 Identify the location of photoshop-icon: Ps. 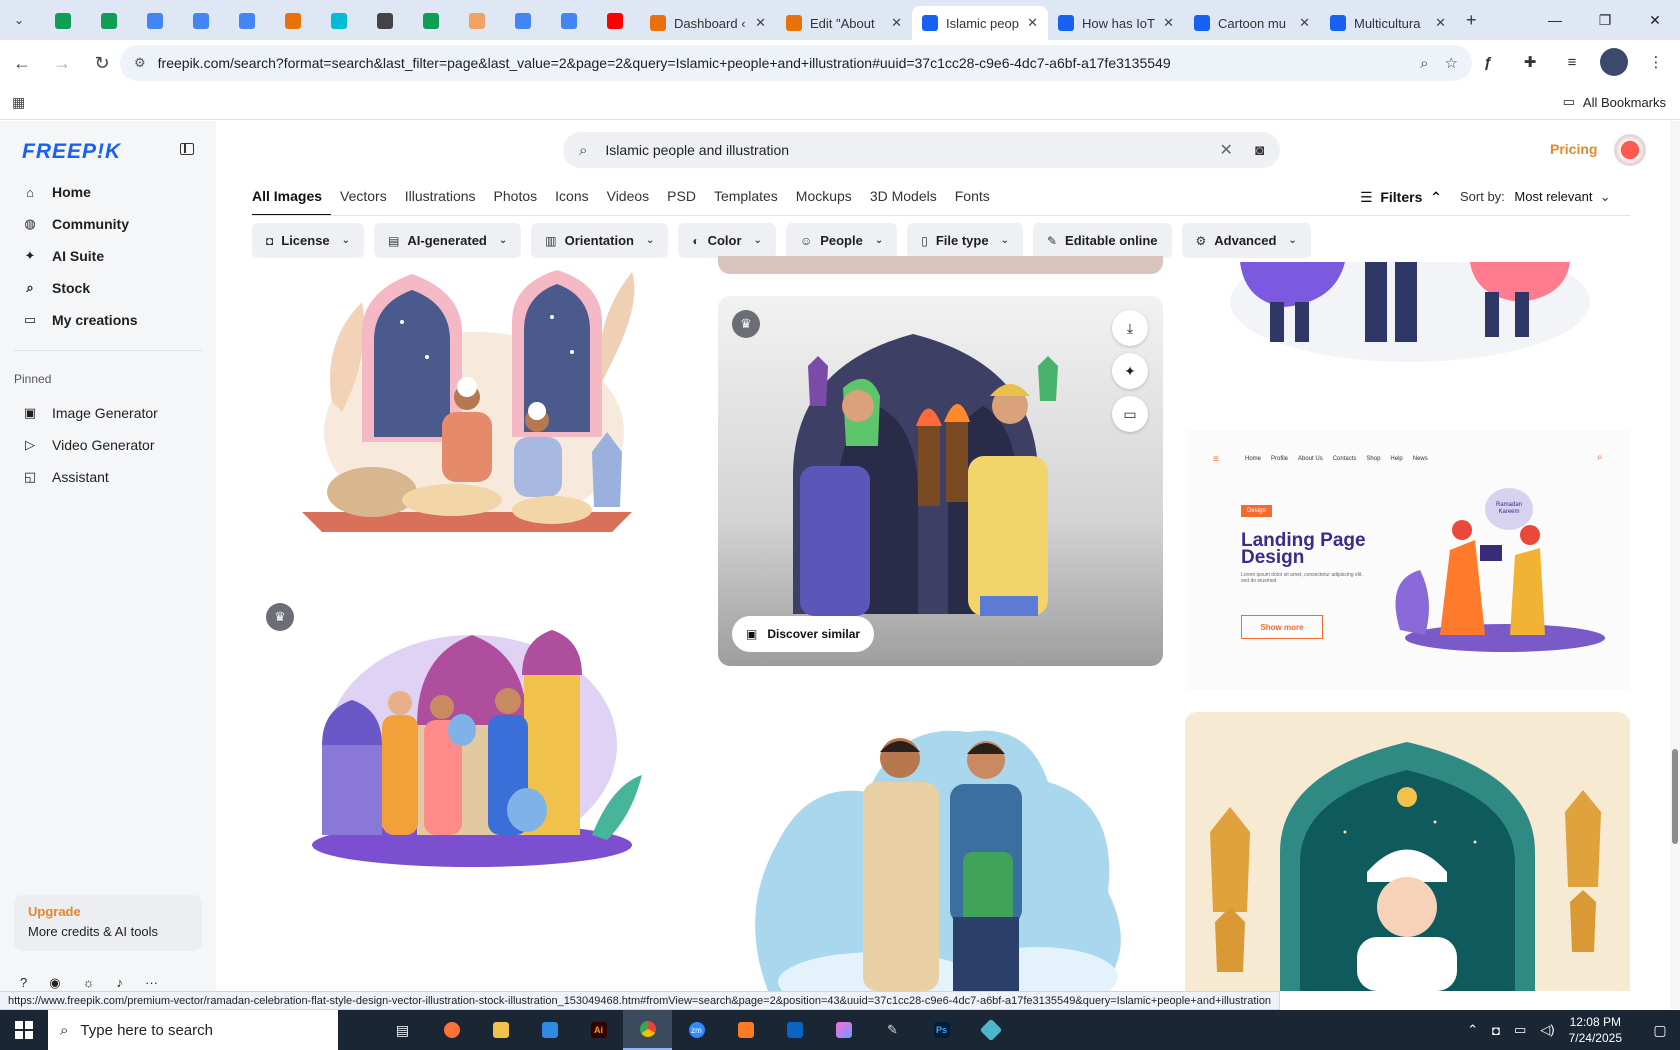
(941, 1030).